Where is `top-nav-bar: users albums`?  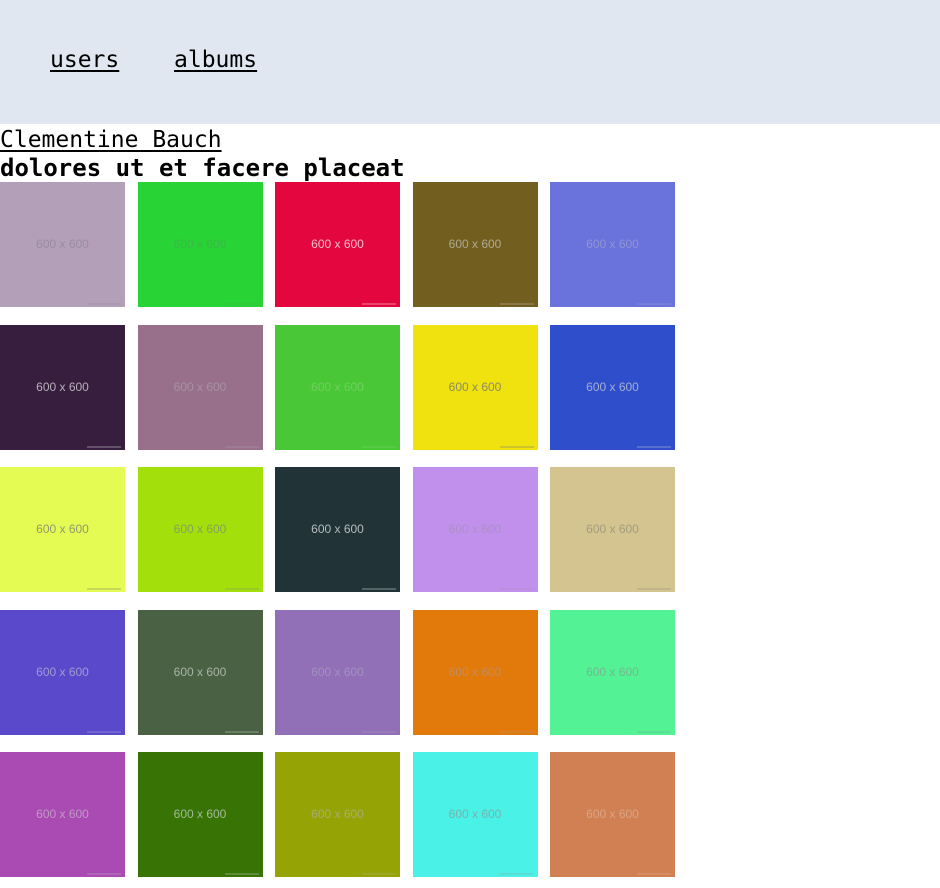
top-nav-bar: users albums is located at coordinates (470, 62).